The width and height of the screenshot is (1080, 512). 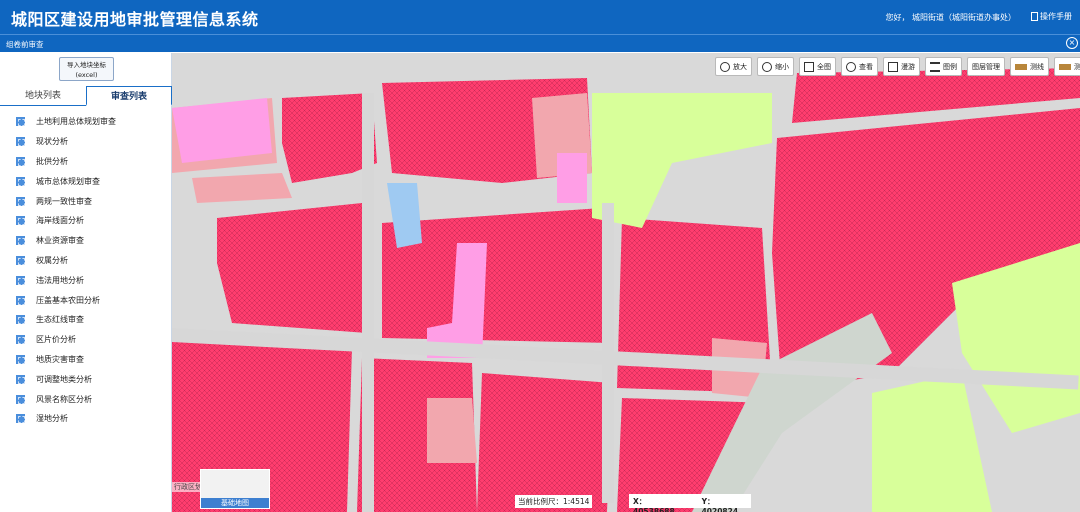 I want to click on review-item: 城市总体规划审查, so click(x=86, y=181).